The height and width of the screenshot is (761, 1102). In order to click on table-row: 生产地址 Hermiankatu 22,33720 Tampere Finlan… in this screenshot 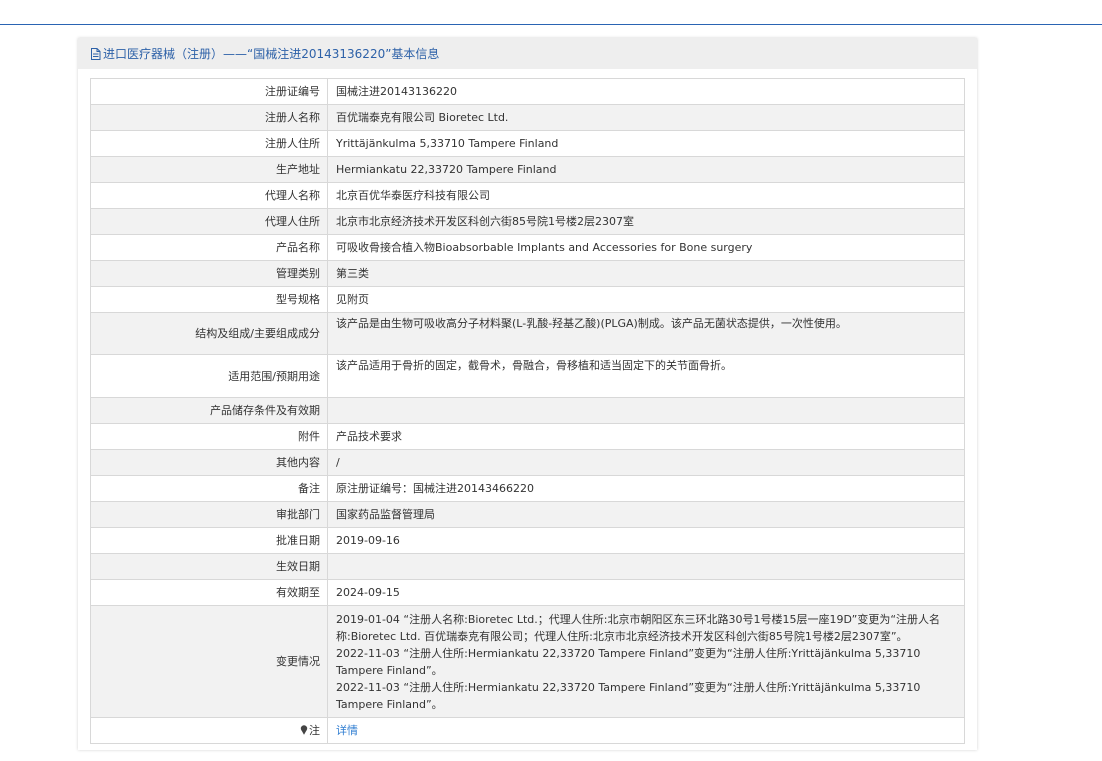, I will do `click(527, 169)`.